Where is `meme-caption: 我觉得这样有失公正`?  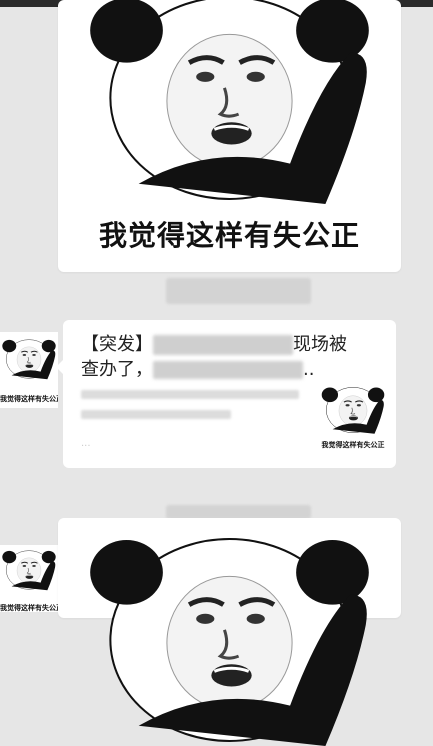
meme-caption: 我觉得这样有失公正 is located at coordinates (229, 235).